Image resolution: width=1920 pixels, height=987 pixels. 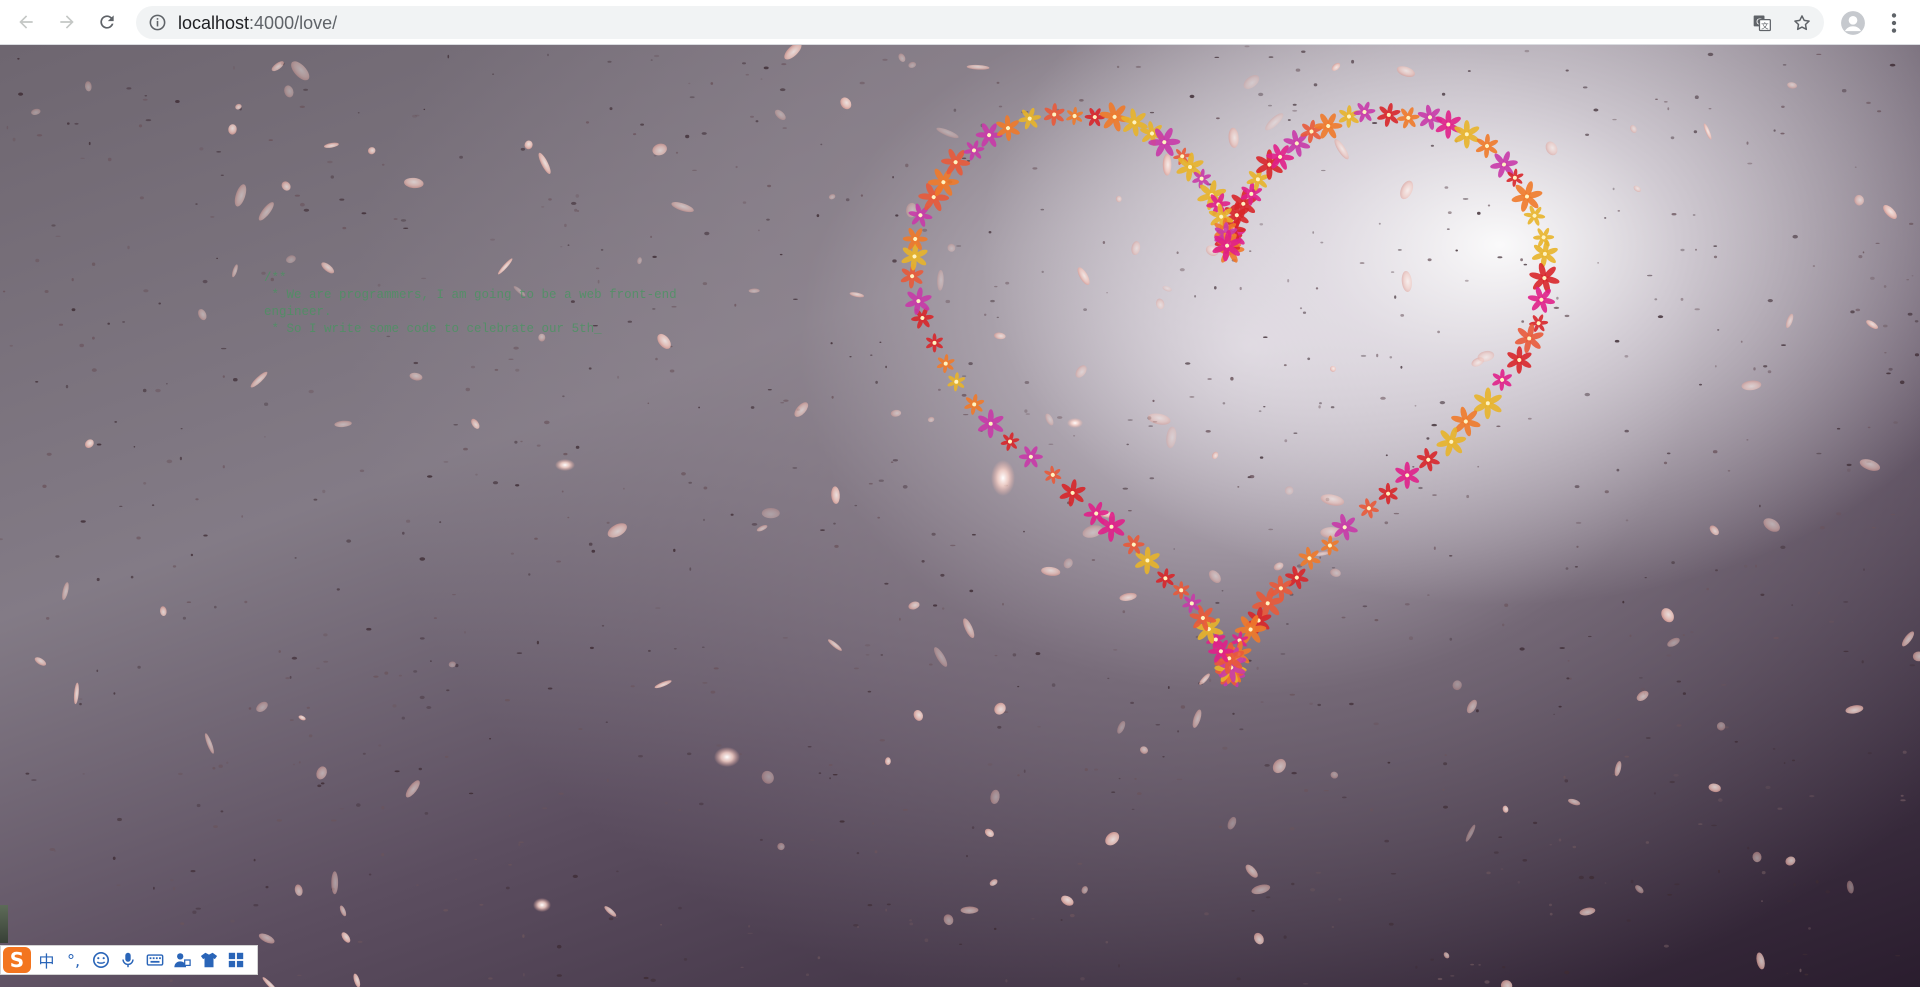 What do you see at coordinates (73, 960) in the screenshot?
I see `punctuation-toggle: °,` at bounding box center [73, 960].